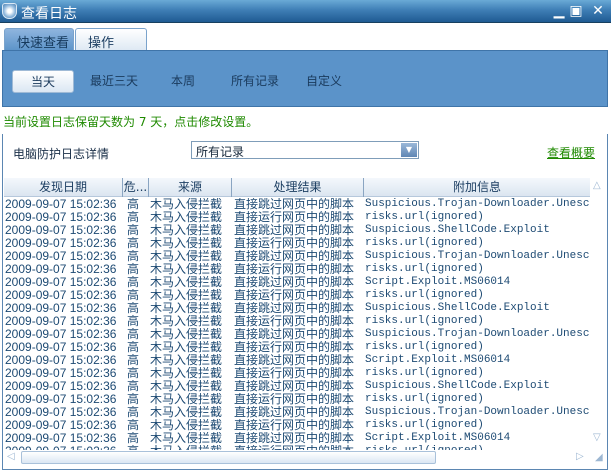 The width and height of the screenshot is (611, 475). What do you see at coordinates (49, 14) in the screenshot?
I see `window-title: 查看日志` at bounding box center [49, 14].